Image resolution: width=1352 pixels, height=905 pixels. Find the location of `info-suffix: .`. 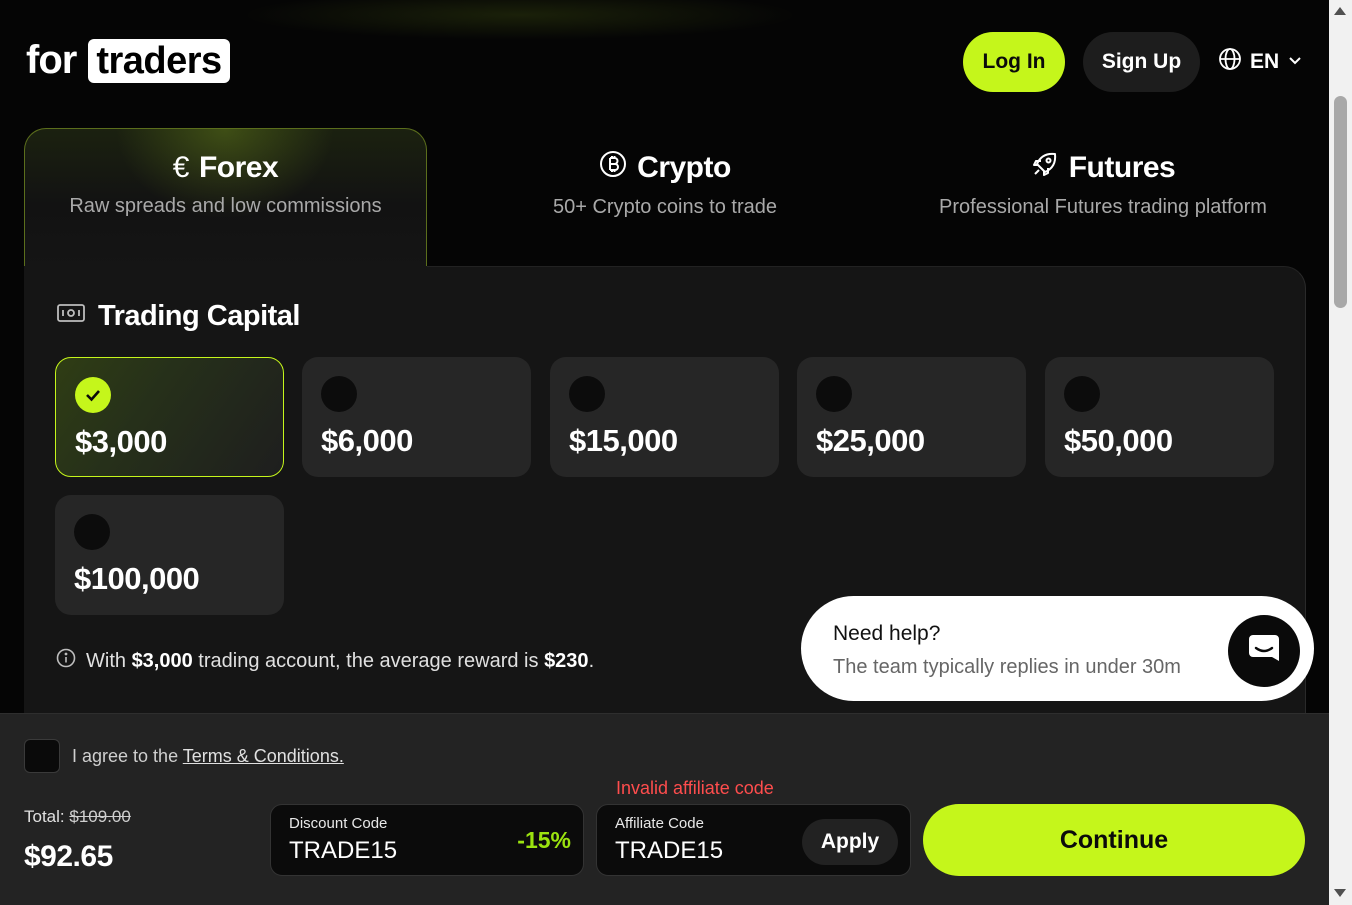

info-suffix: . is located at coordinates (591, 660).